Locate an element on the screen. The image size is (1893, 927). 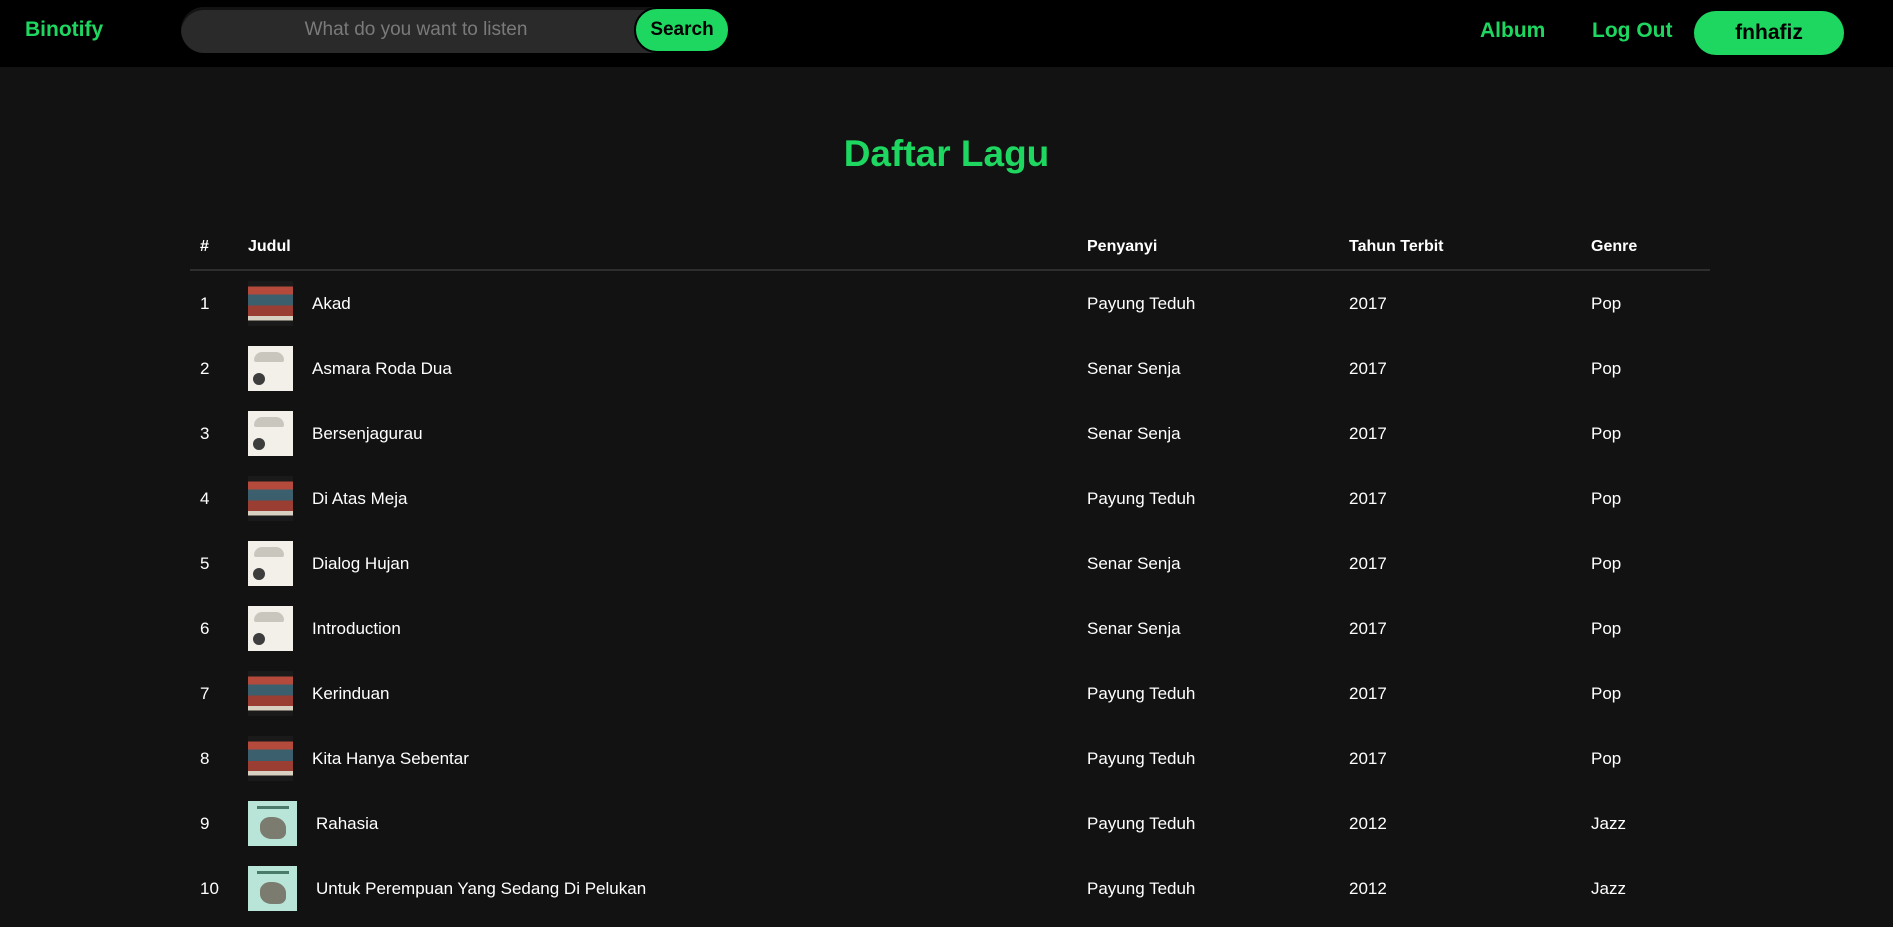
row-number: 6 is located at coordinates (205, 628).